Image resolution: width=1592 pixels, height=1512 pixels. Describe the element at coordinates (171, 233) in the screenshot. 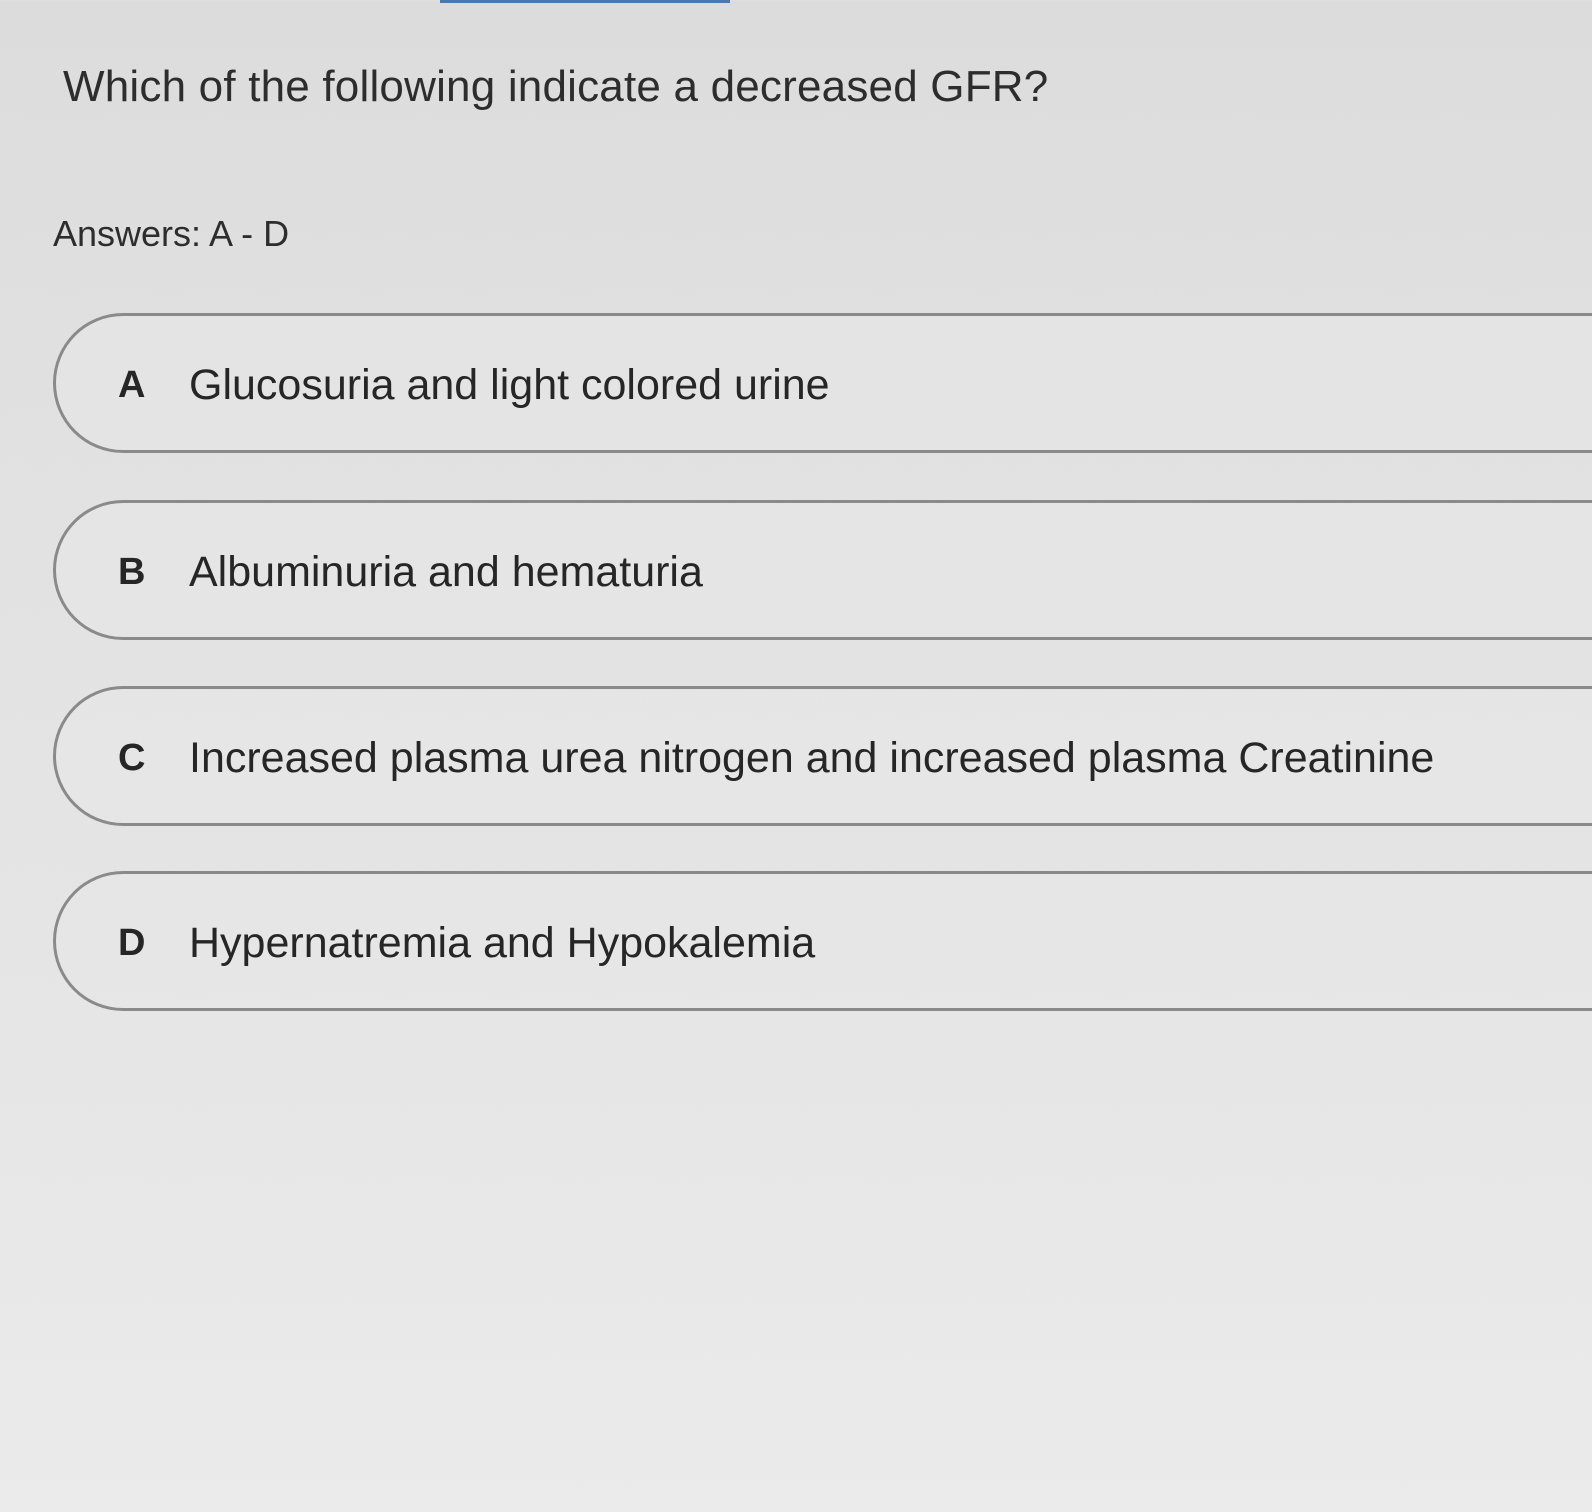

I see `answers-label: Answers: A - D` at that location.